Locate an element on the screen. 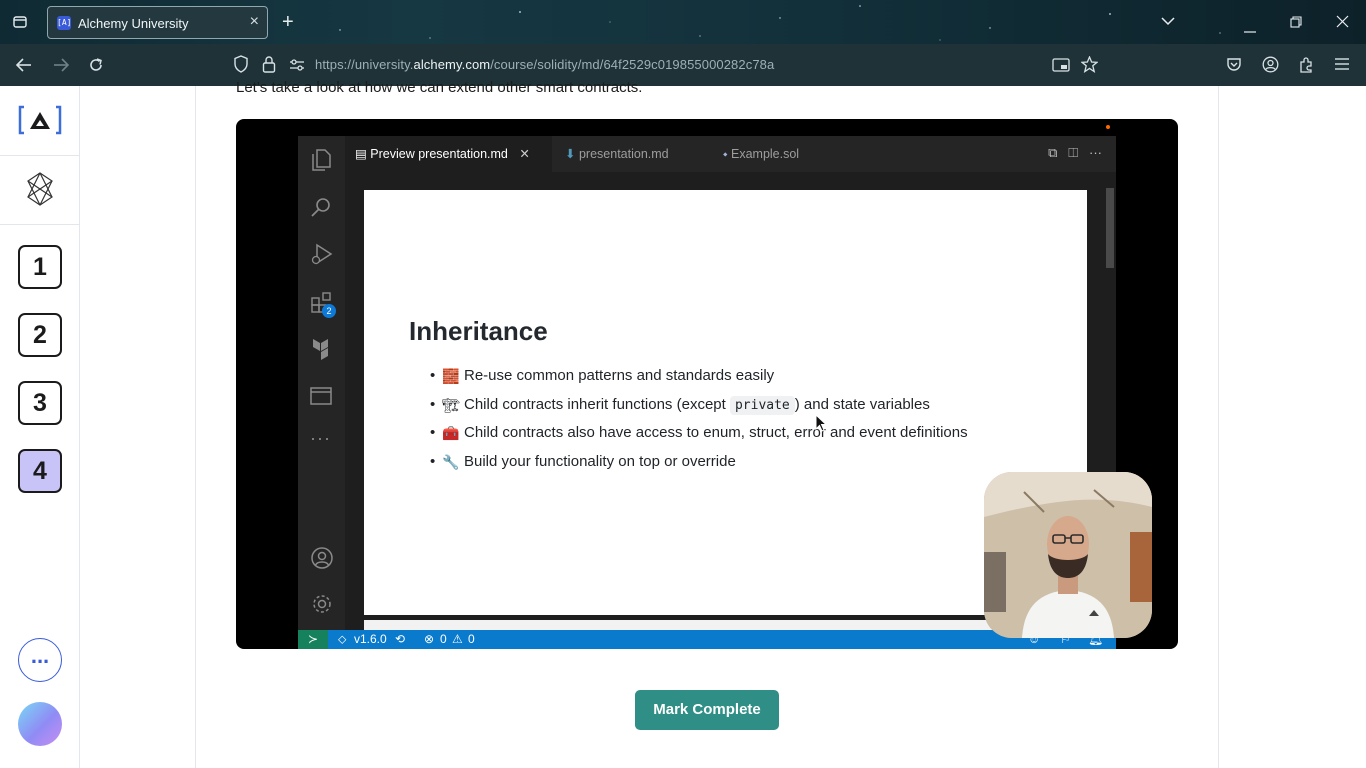 The image size is (1366, 768). extensions-badge: 2 is located at coordinates (329, 311).